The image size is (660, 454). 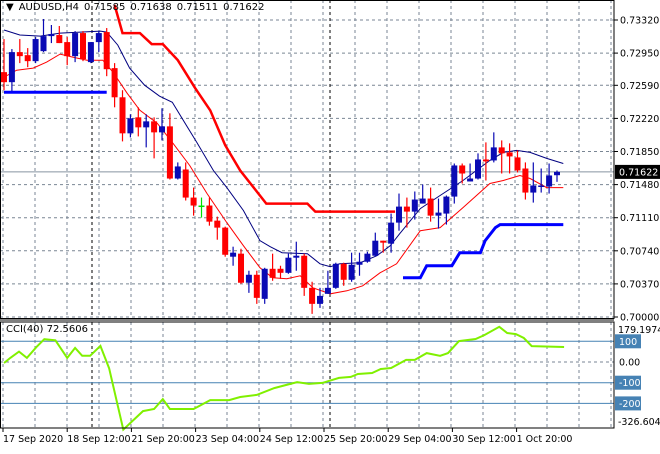 What do you see at coordinates (630, 383) in the screenshot?
I see `cci-level-label: -100` at bounding box center [630, 383].